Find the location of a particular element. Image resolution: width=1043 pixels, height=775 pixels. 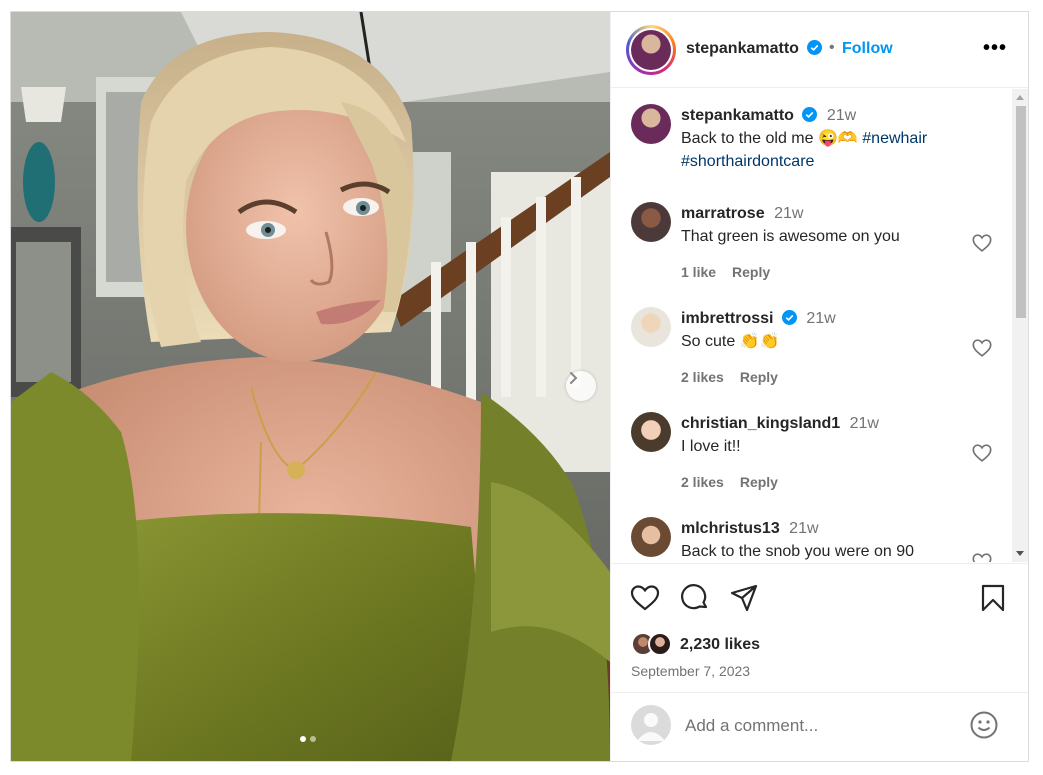

comment-username: imbrettrossi 21w is located at coordinates (758, 319).